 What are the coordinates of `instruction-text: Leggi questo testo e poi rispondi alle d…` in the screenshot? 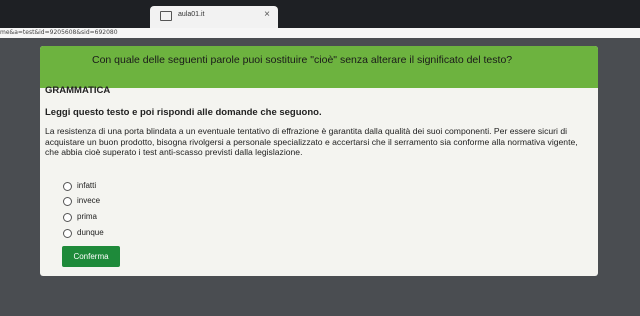 It's located at (183, 112).